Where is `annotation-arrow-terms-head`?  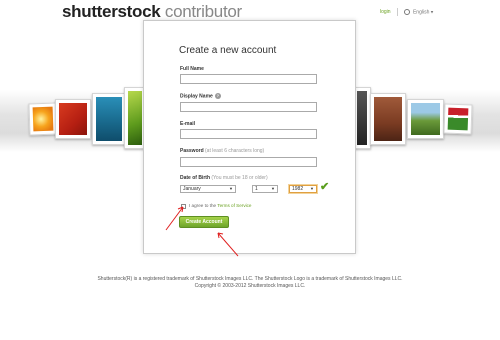
annotation-arrow-terms-head is located at coordinates (180, 209).